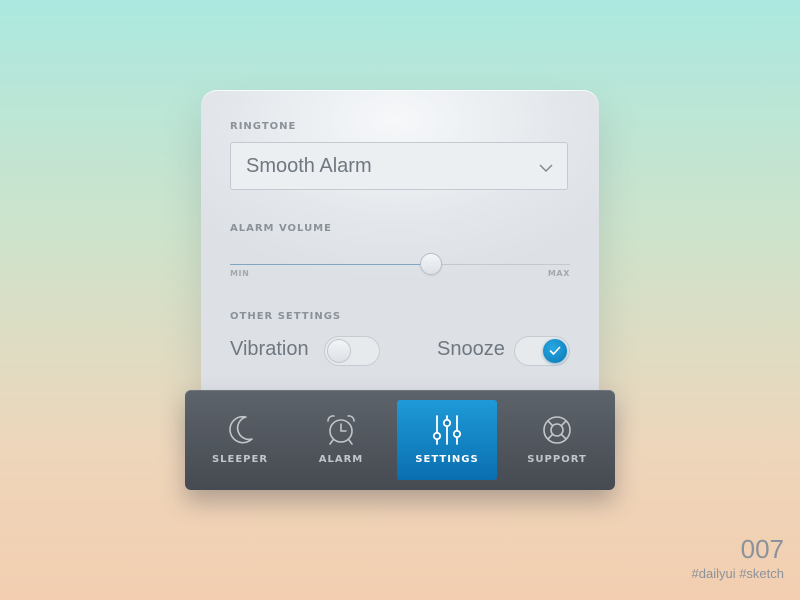  I want to click on vibration-toggle, so click(352, 351).